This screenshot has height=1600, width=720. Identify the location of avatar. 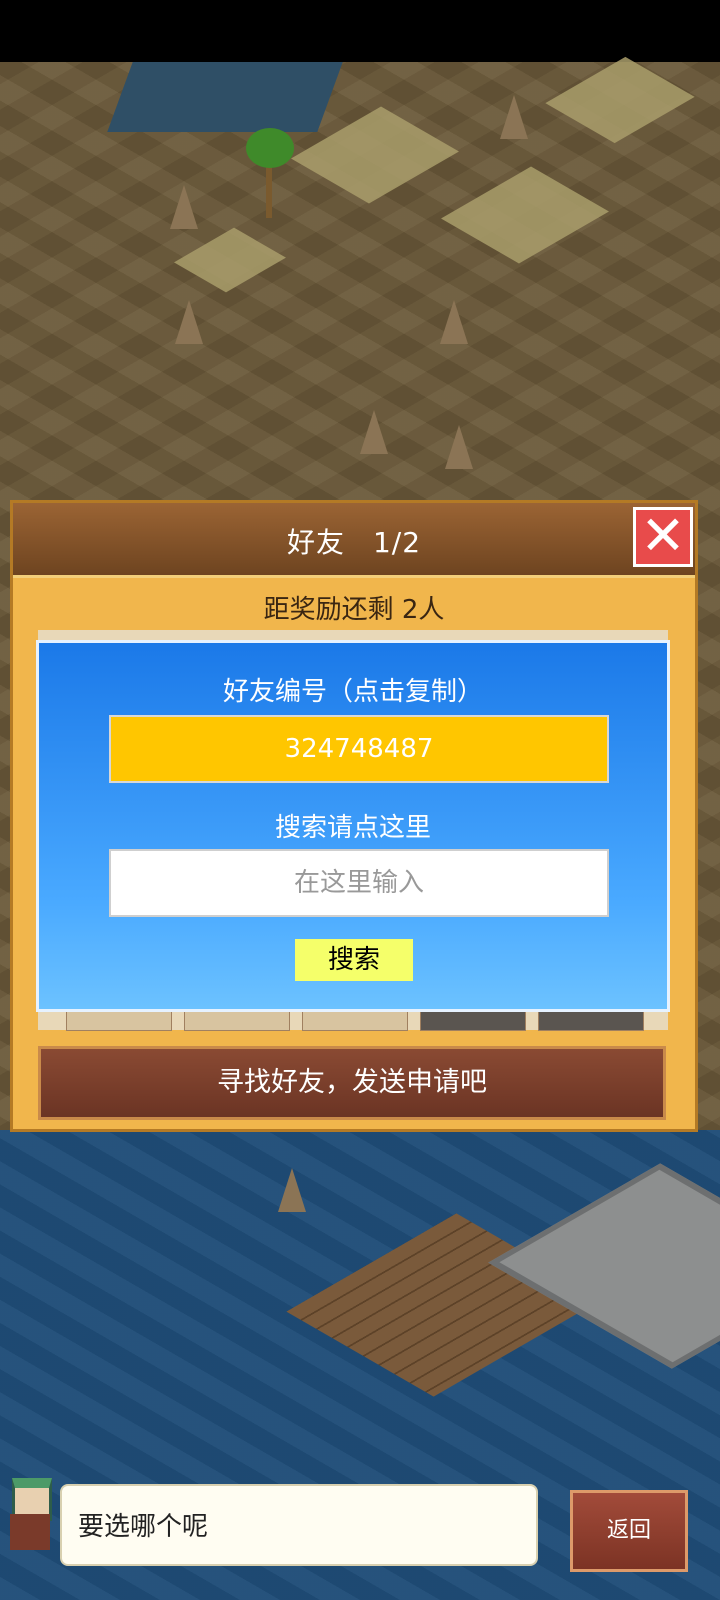
(29, 1511).